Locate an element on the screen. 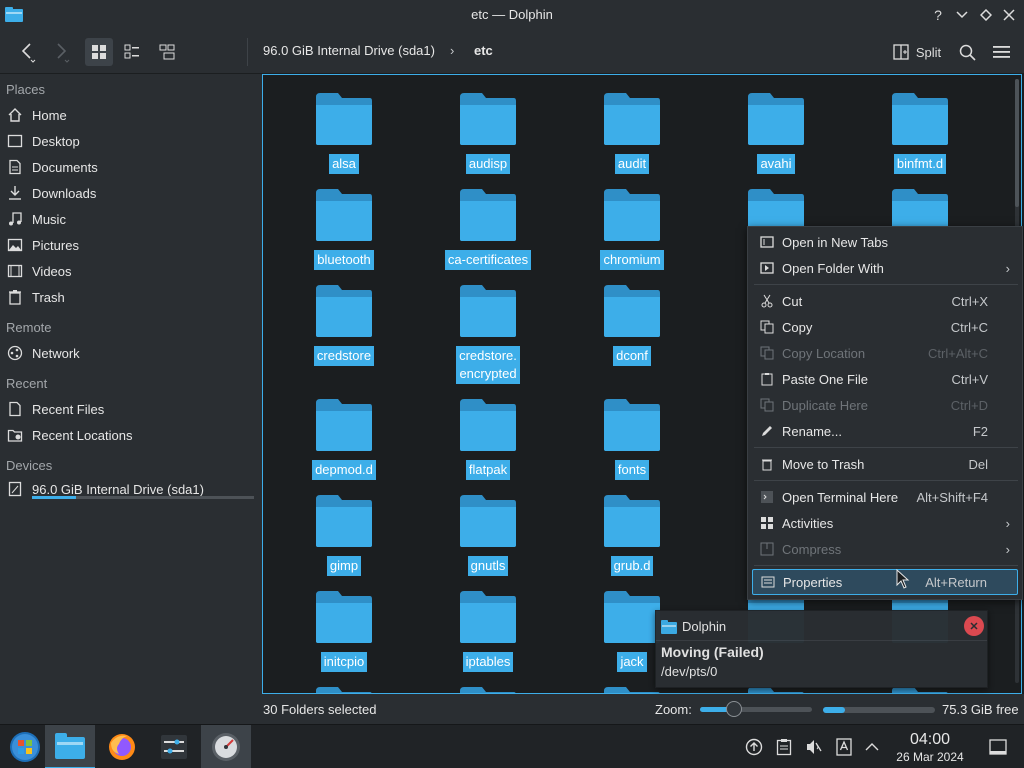 Image resolution: width=1024 pixels, height=768 pixels. folder-item: gimp is located at coordinates (344, 534).